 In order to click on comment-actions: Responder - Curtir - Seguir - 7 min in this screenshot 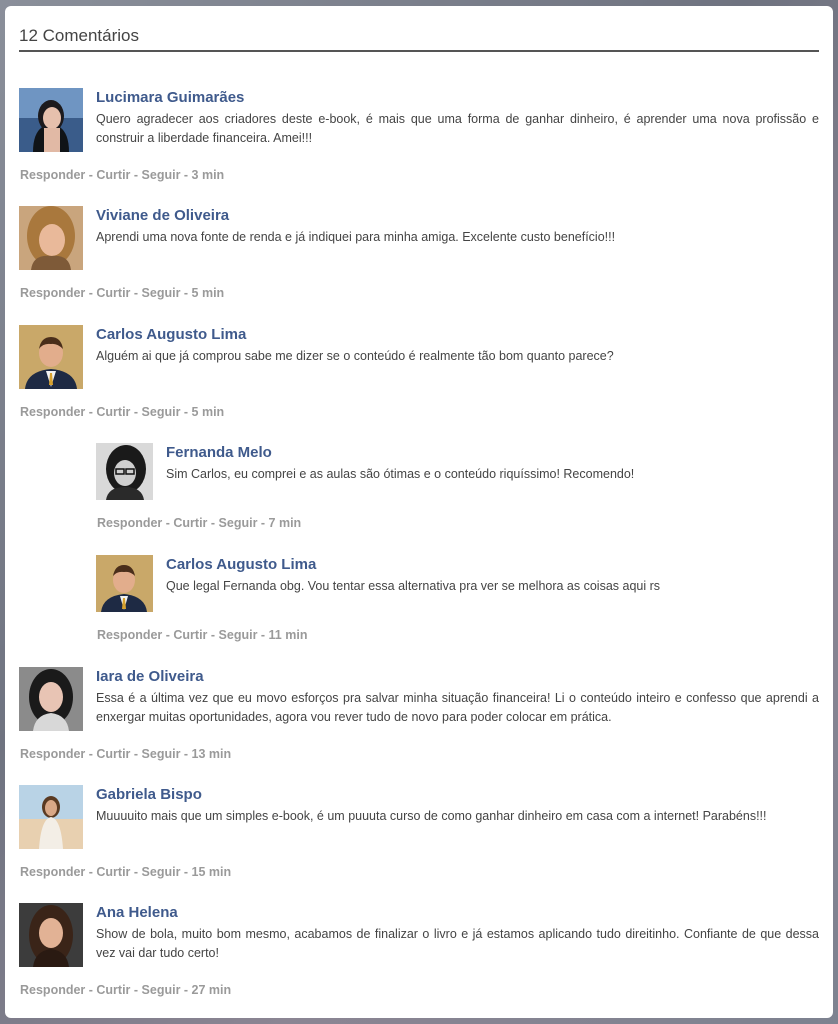, I will do `click(199, 523)`.